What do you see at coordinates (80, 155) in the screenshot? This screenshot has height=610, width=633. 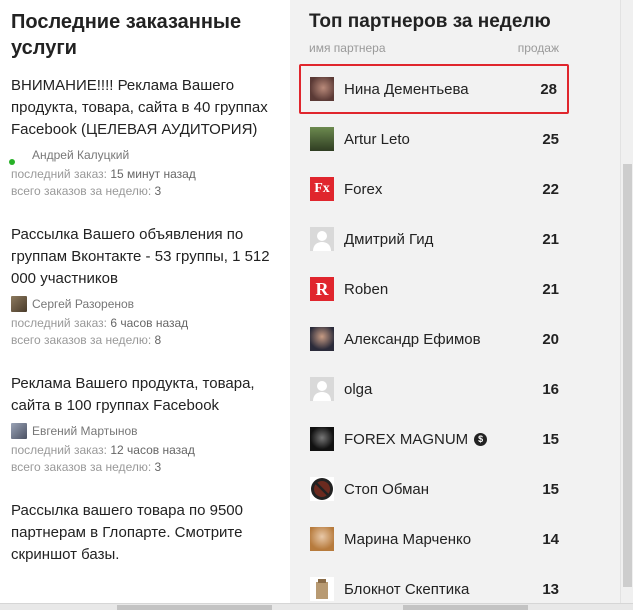 I see `order-user-name: Андрей Калуцкий` at bounding box center [80, 155].